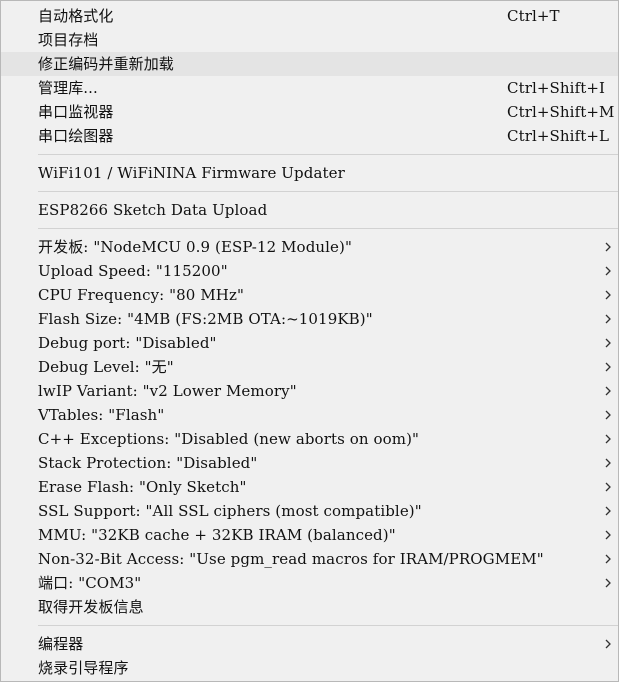  I want to click on menu-item-burn-bootloader: 烧录引导程序, so click(309, 668).